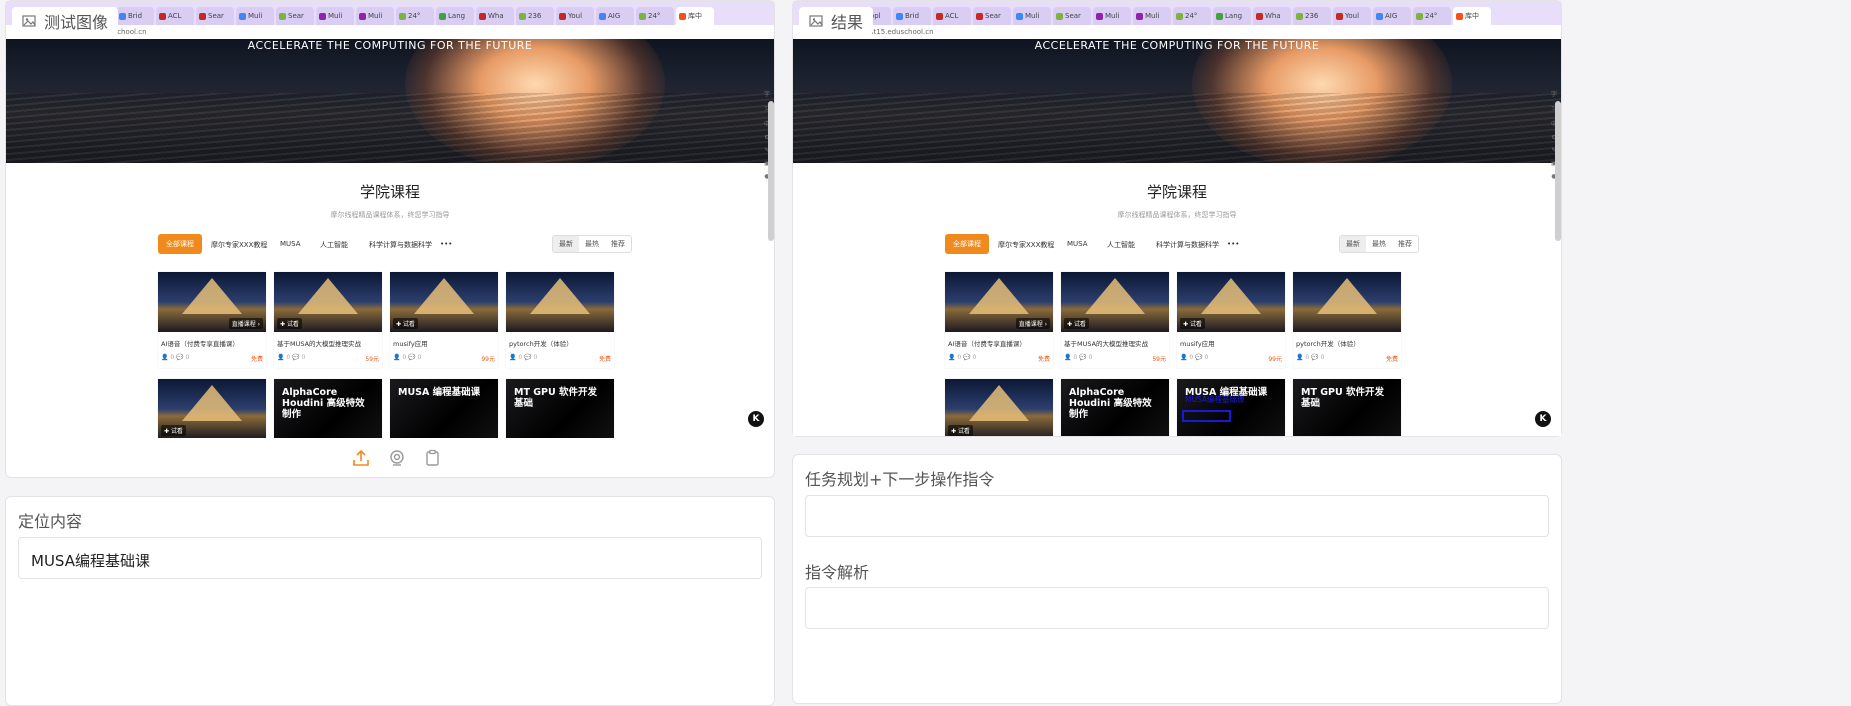  What do you see at coordinates (1177, 608) in the screenshot?
I see `parse-field` at bounding box center [1177, 608].